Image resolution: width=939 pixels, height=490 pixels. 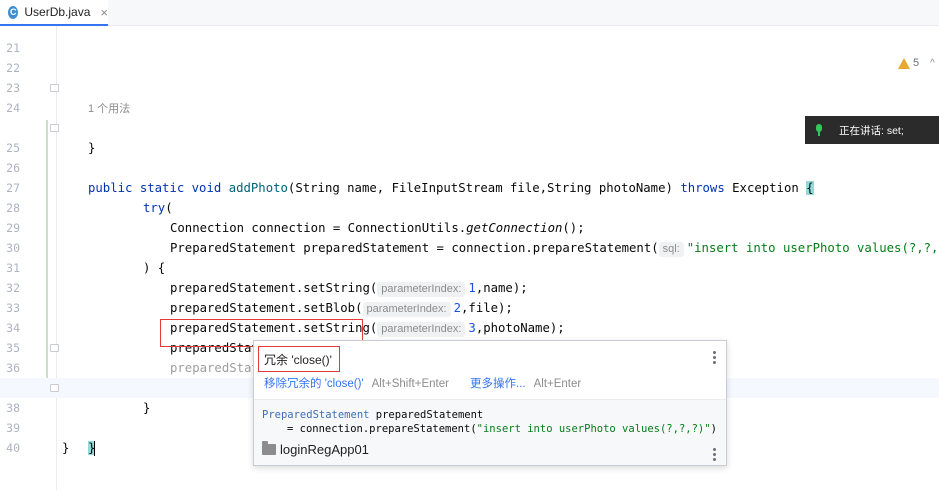 I want to click on popup-title-highlight-box, so click(x=299, y=359).